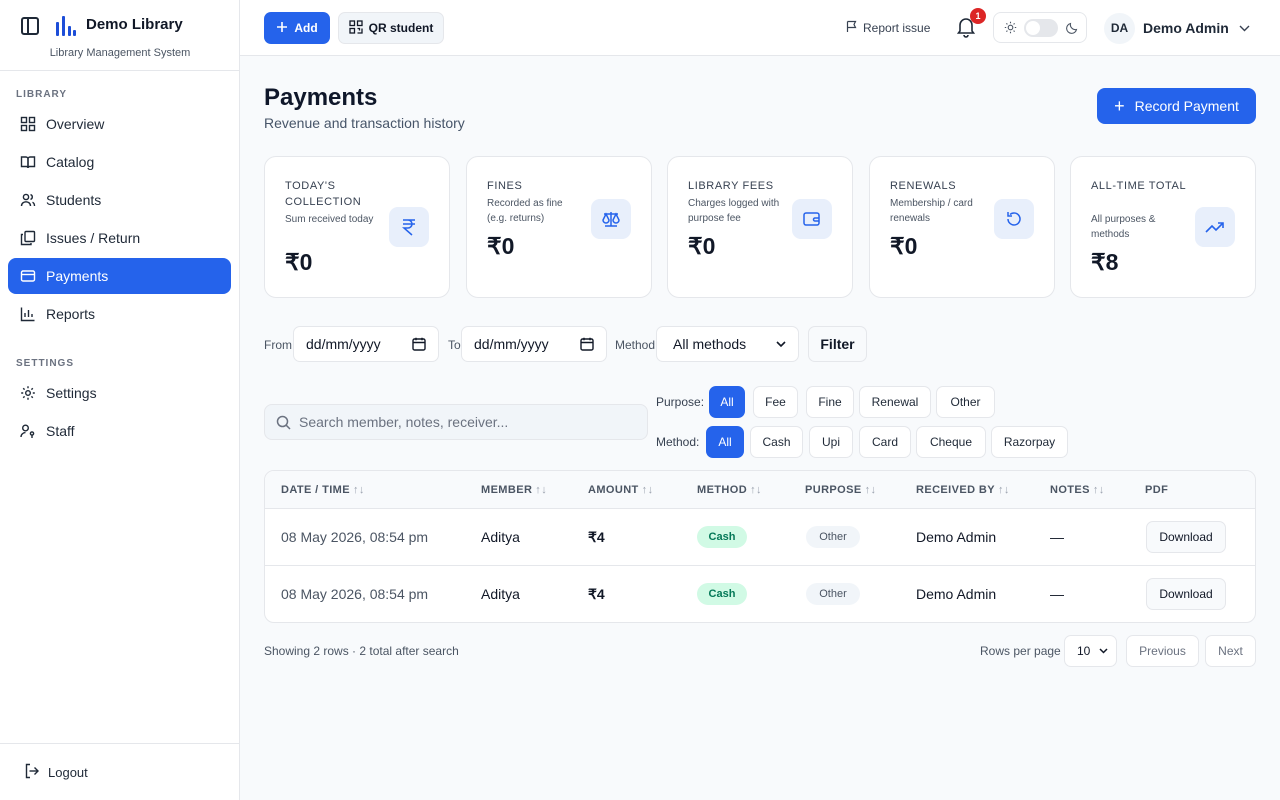  What do you see at coordinates (888, 28) in the screenshot?
I see `report-issue-link: Report issue` at bounding box center [888, 28].